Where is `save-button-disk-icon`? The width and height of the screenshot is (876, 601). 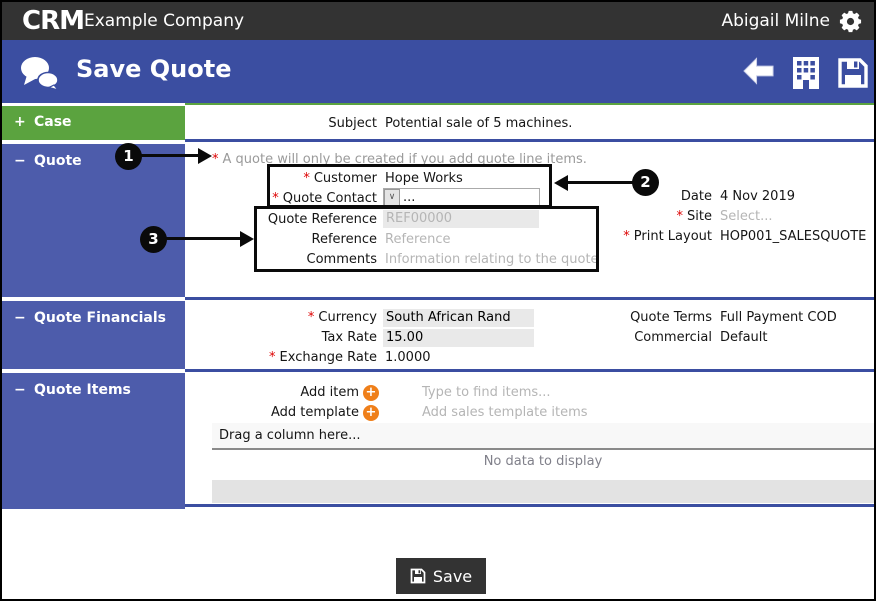 save-button-disk-icon is located at coordinates (418, 576).